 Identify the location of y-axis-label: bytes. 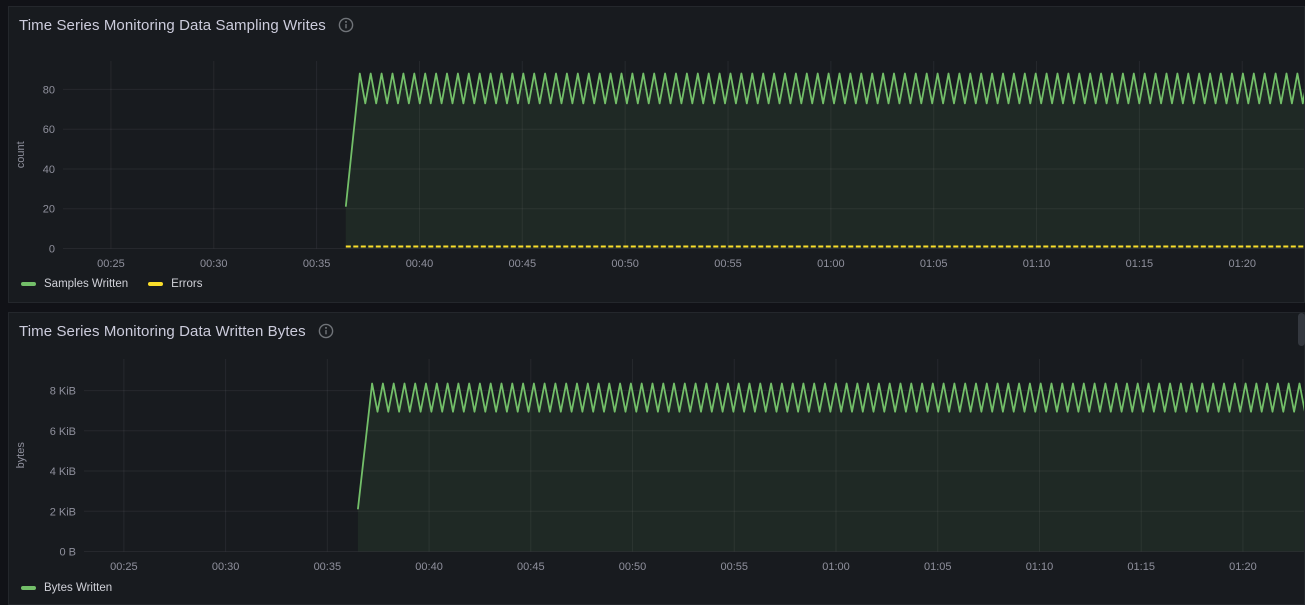
(21, 455).